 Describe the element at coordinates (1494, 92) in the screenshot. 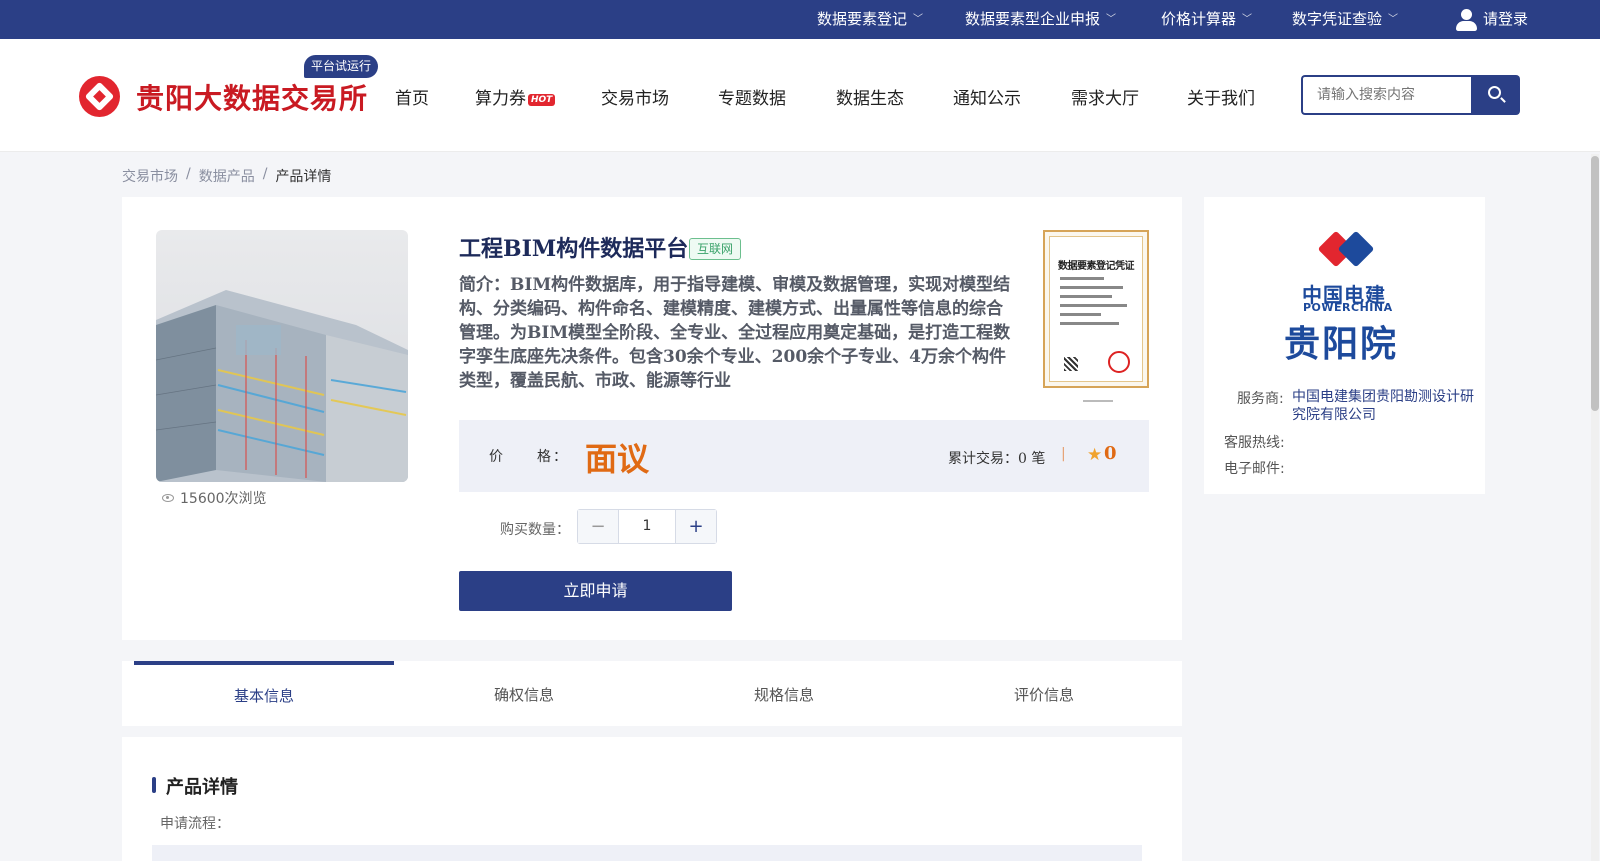

I see `search-icon` at that location.